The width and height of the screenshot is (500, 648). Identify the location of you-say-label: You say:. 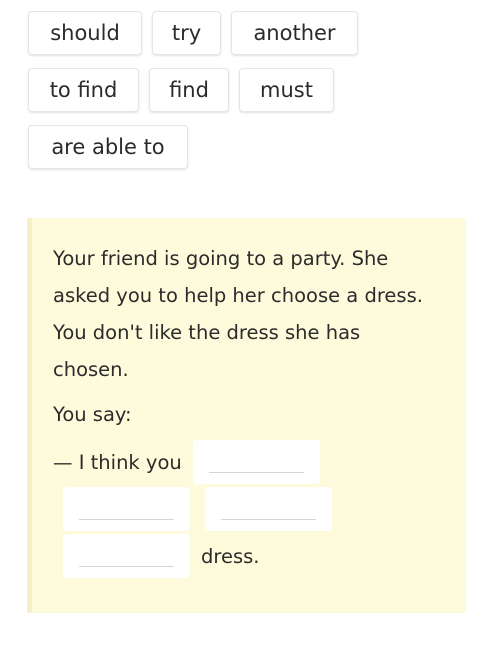
(92, 414).